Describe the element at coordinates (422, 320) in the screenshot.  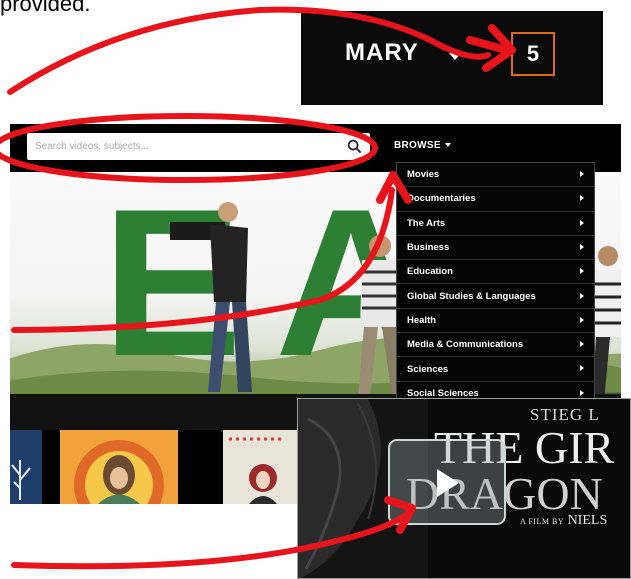
I see `menu-item-label: Health` at that location.